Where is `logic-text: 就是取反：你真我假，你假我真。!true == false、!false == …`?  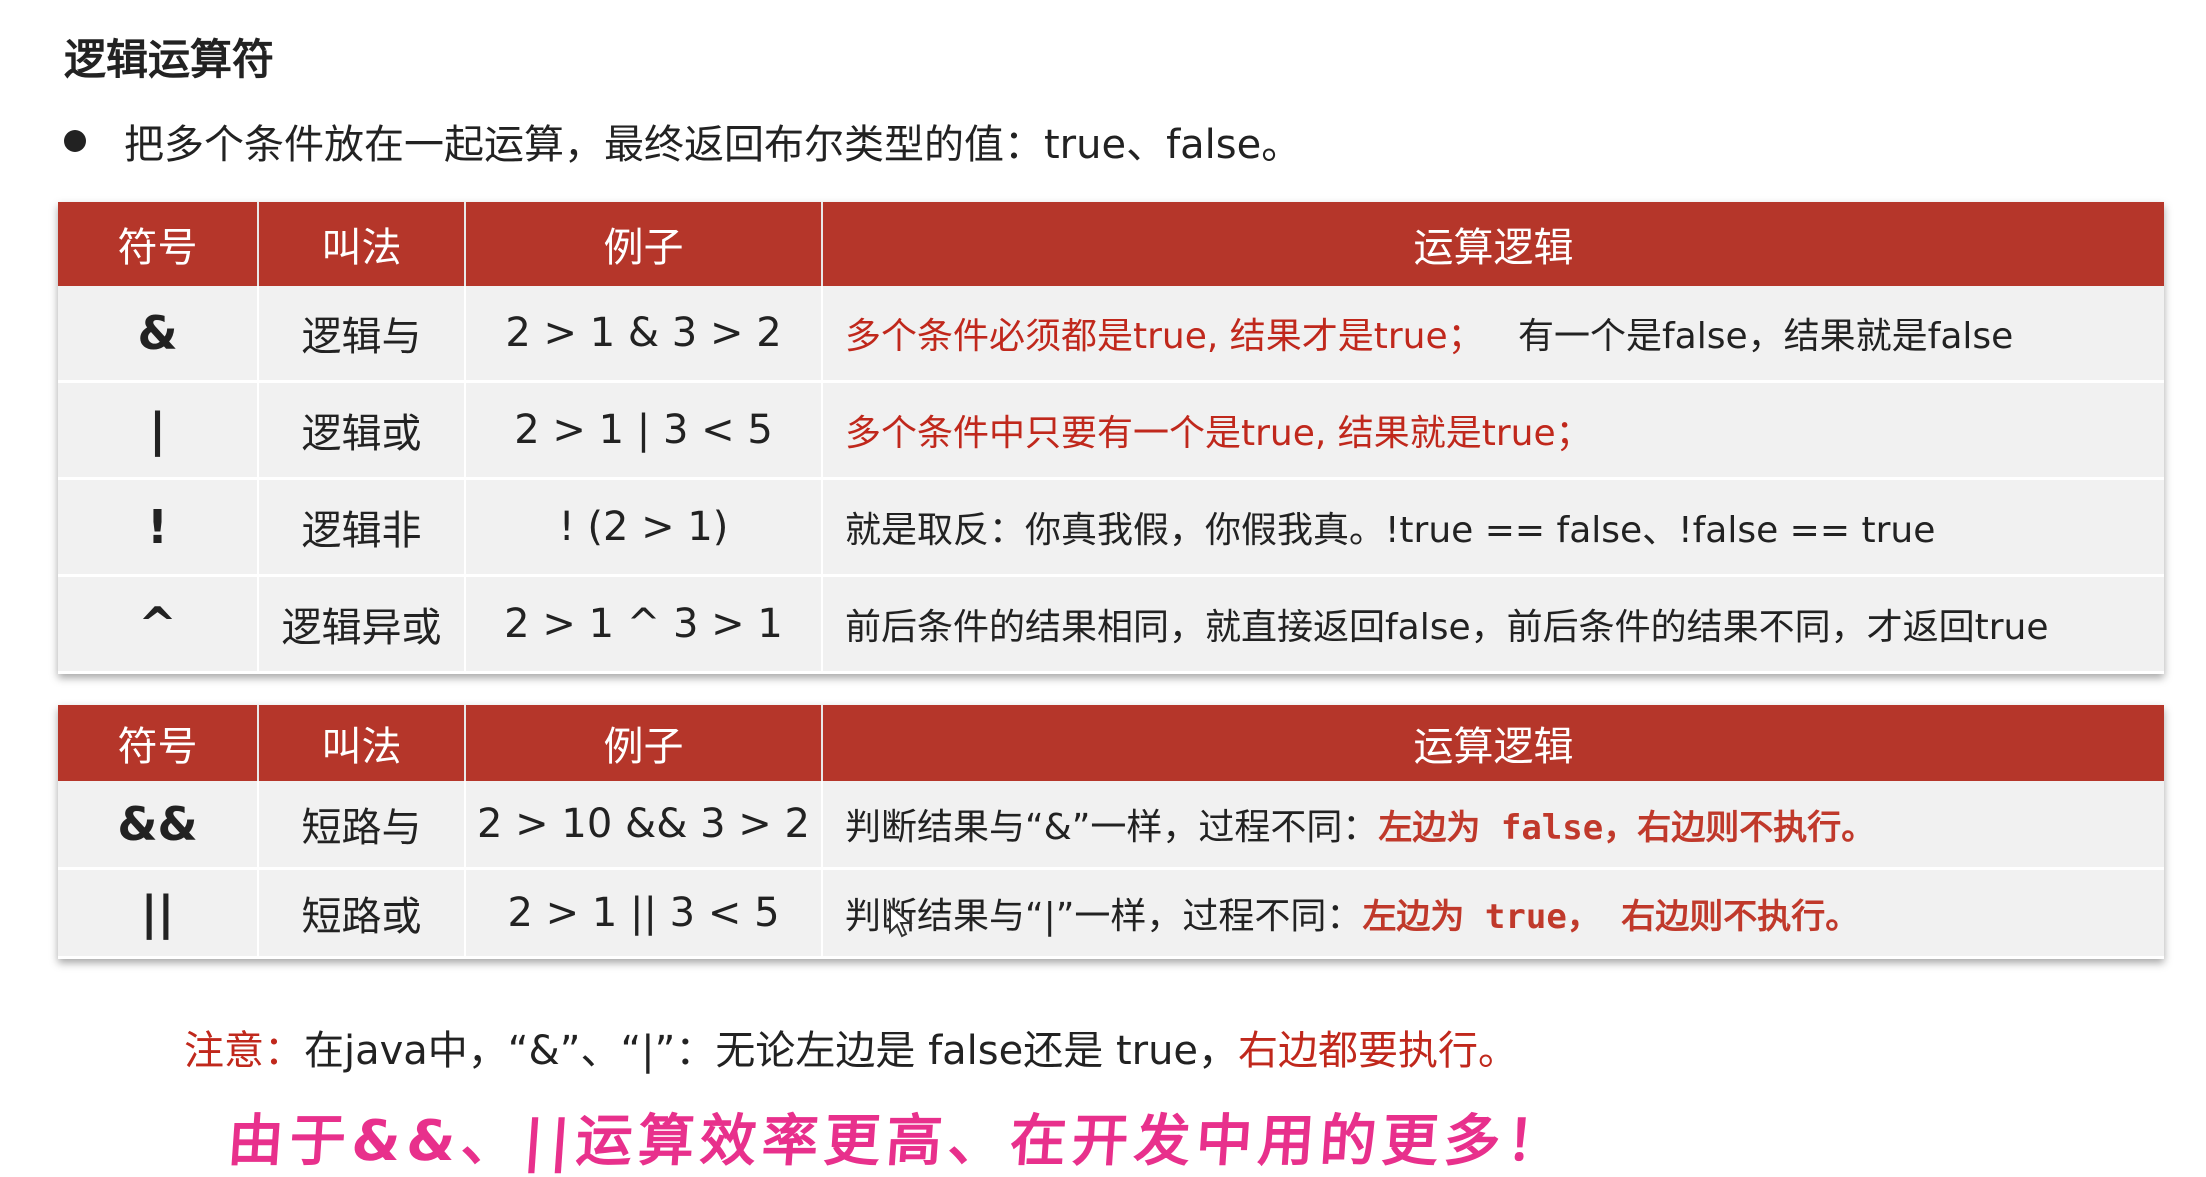
logic-text: 就是取反：你真我假，你假我真。!true == false、!false == … is located at coordinates (1390, 530).